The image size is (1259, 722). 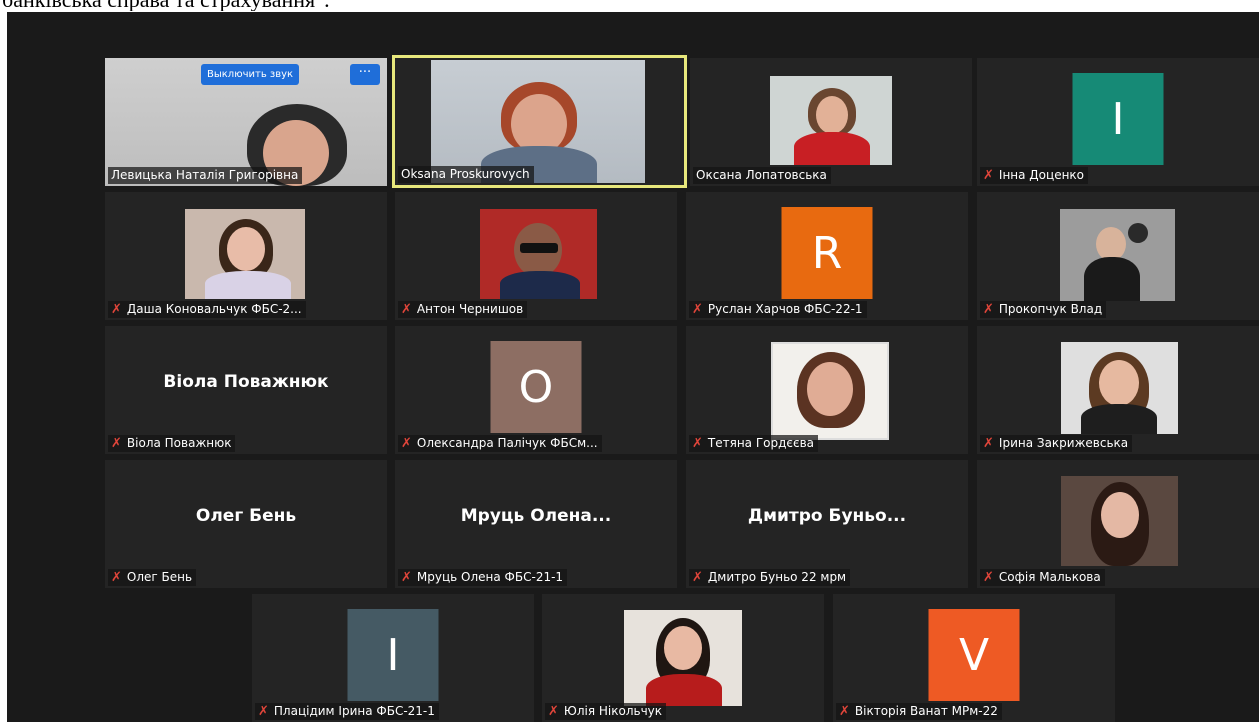 What do you see at coordinates (152, 577) in the screenshot?
I see `participant-name: ✗ Олег Бень` at bounding box center [152, 577].